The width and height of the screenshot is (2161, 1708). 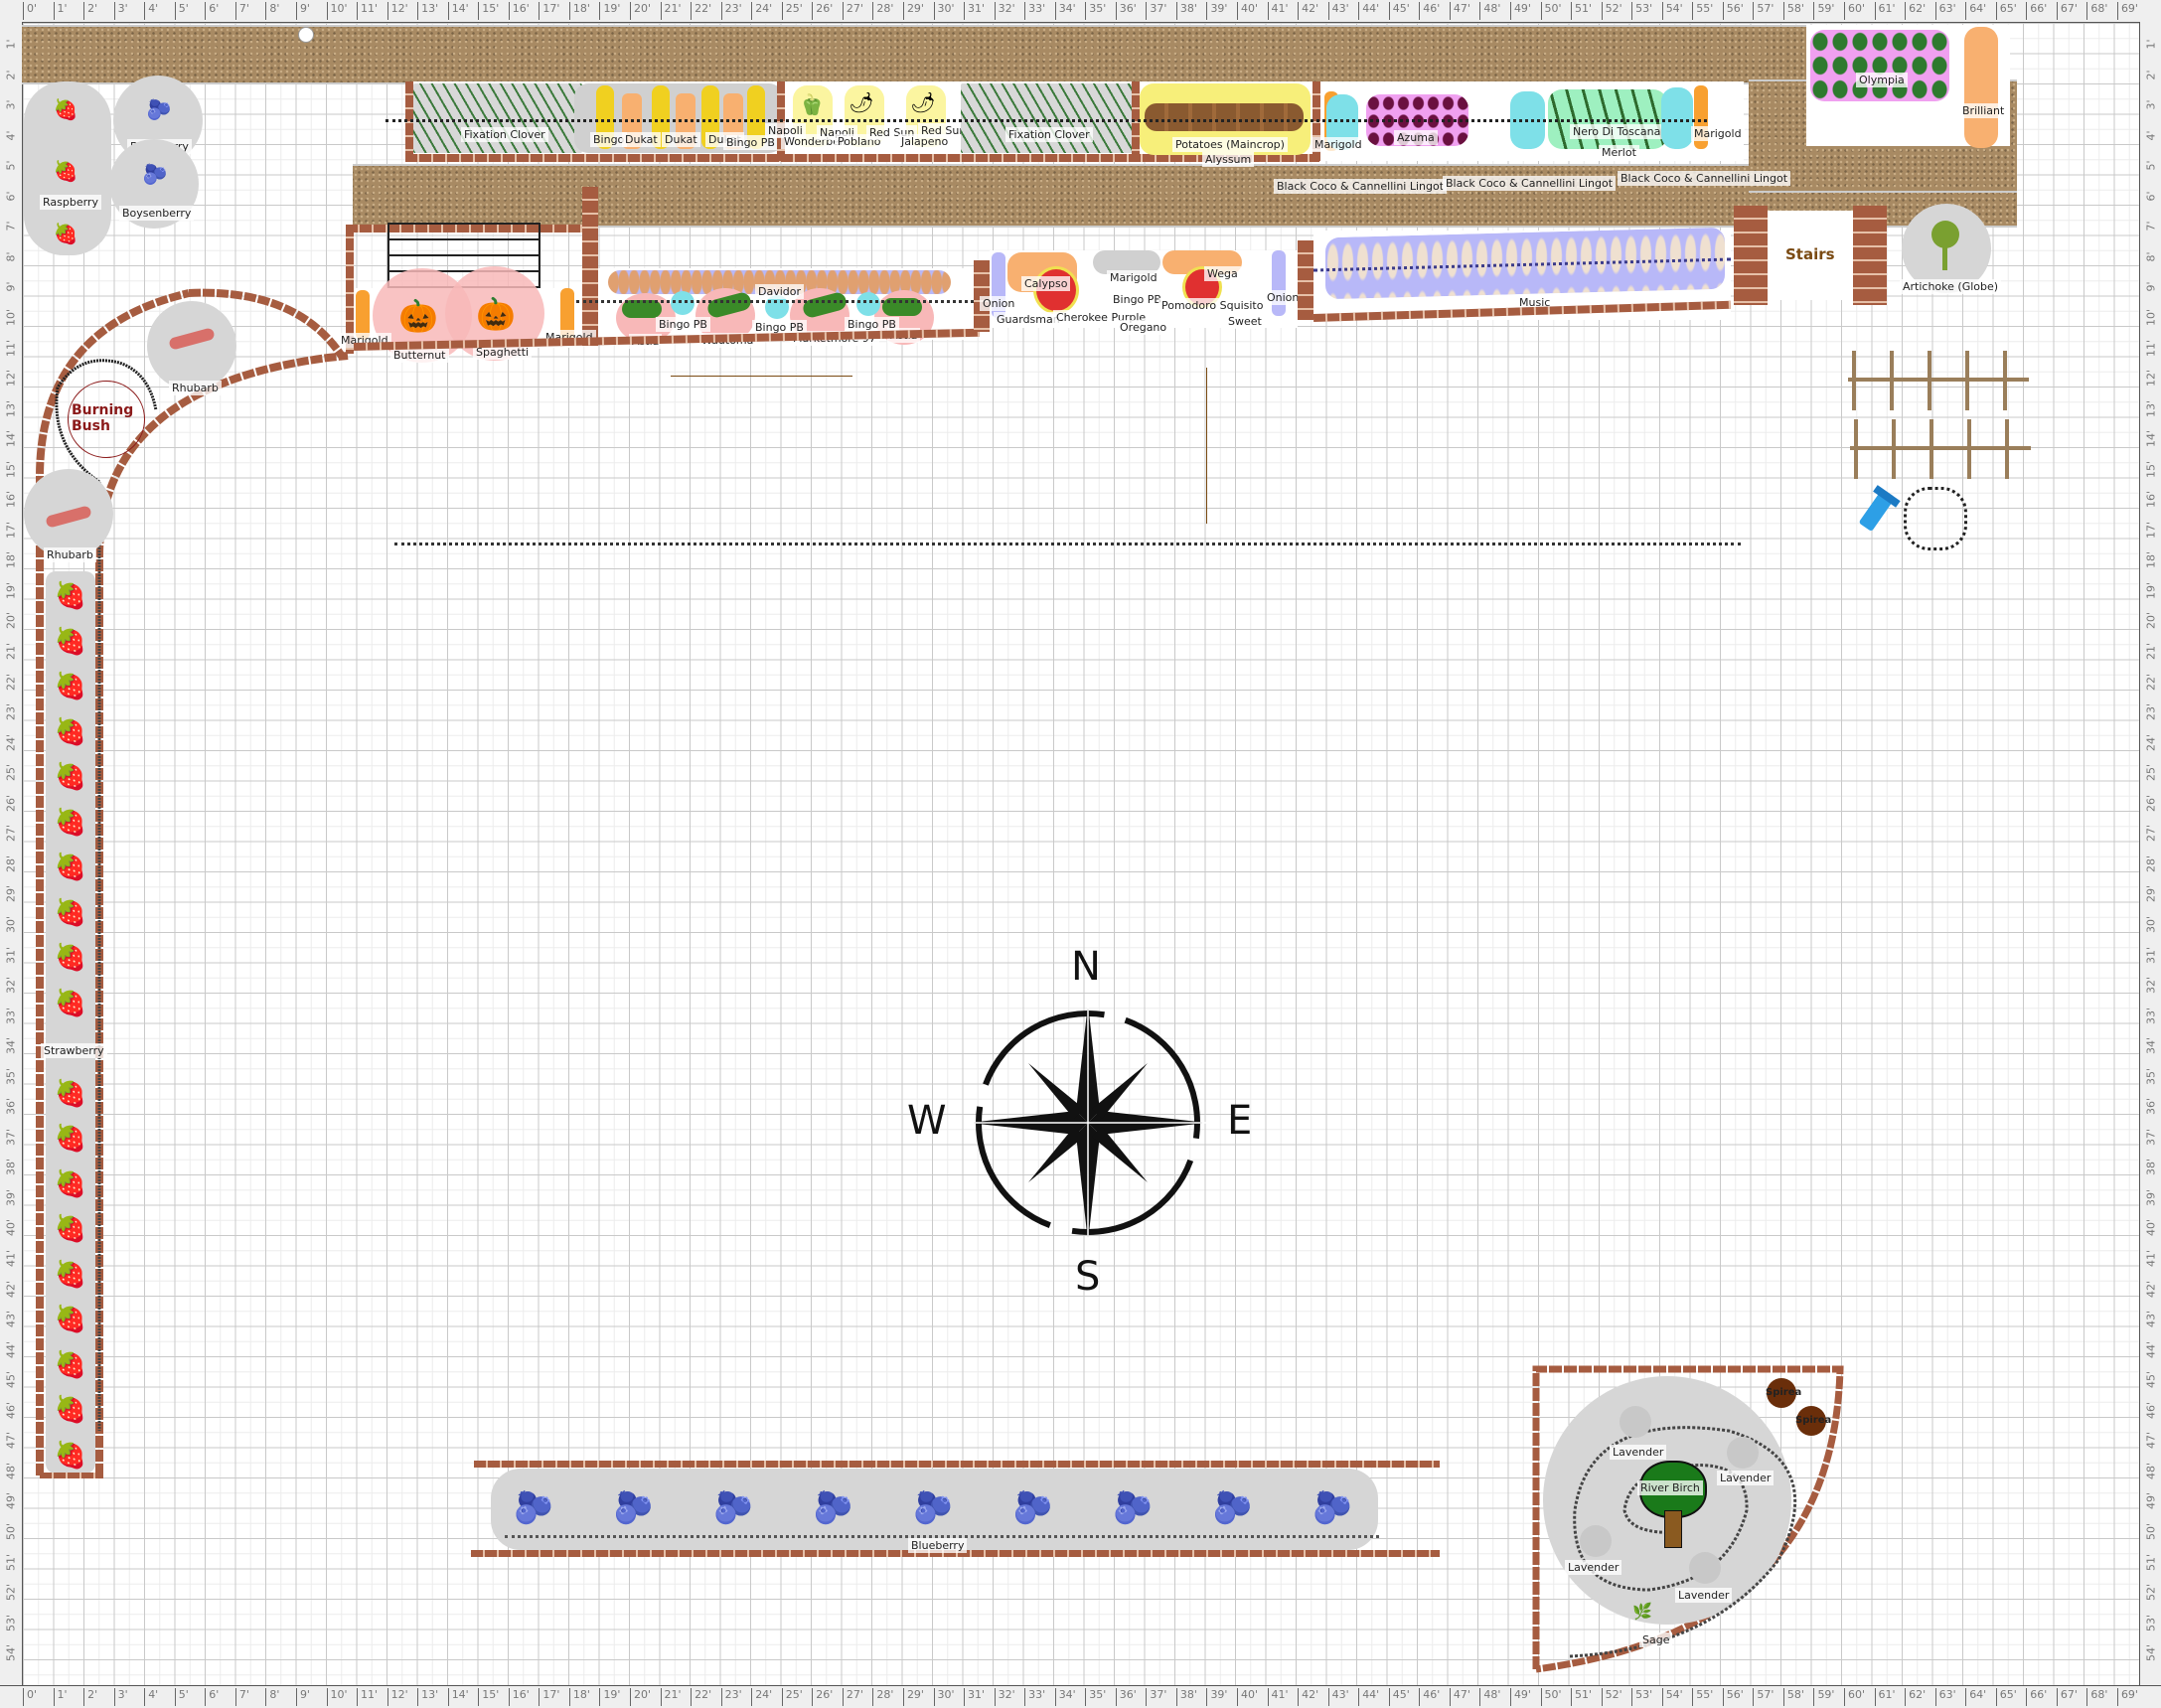 What do you see at coordinates (1086, 967) in the screenshot?
I see `compass-north: N` at bounding box center [1086, 967].